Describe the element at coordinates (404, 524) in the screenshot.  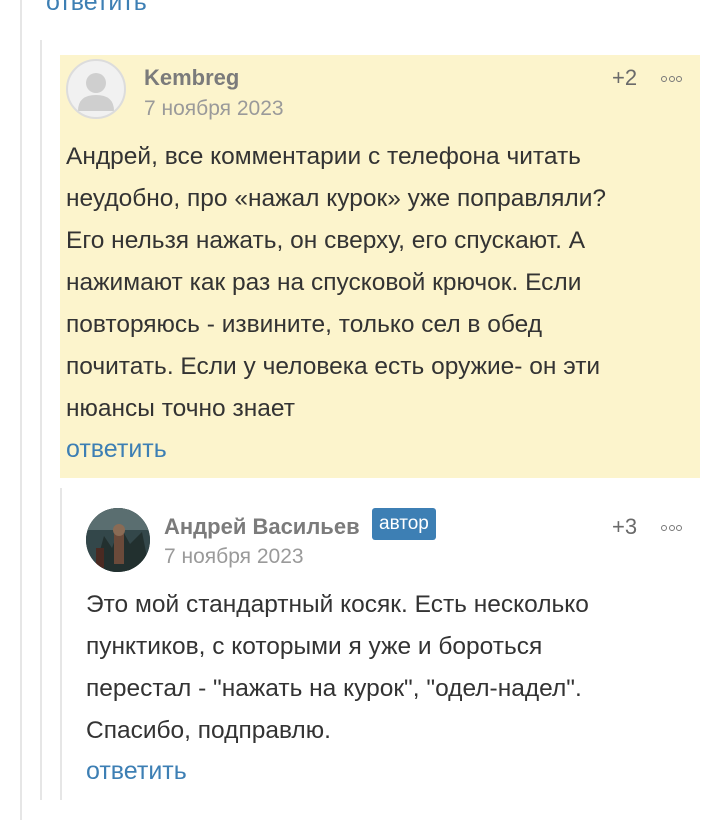
I see `author-badge: автор` at that location.